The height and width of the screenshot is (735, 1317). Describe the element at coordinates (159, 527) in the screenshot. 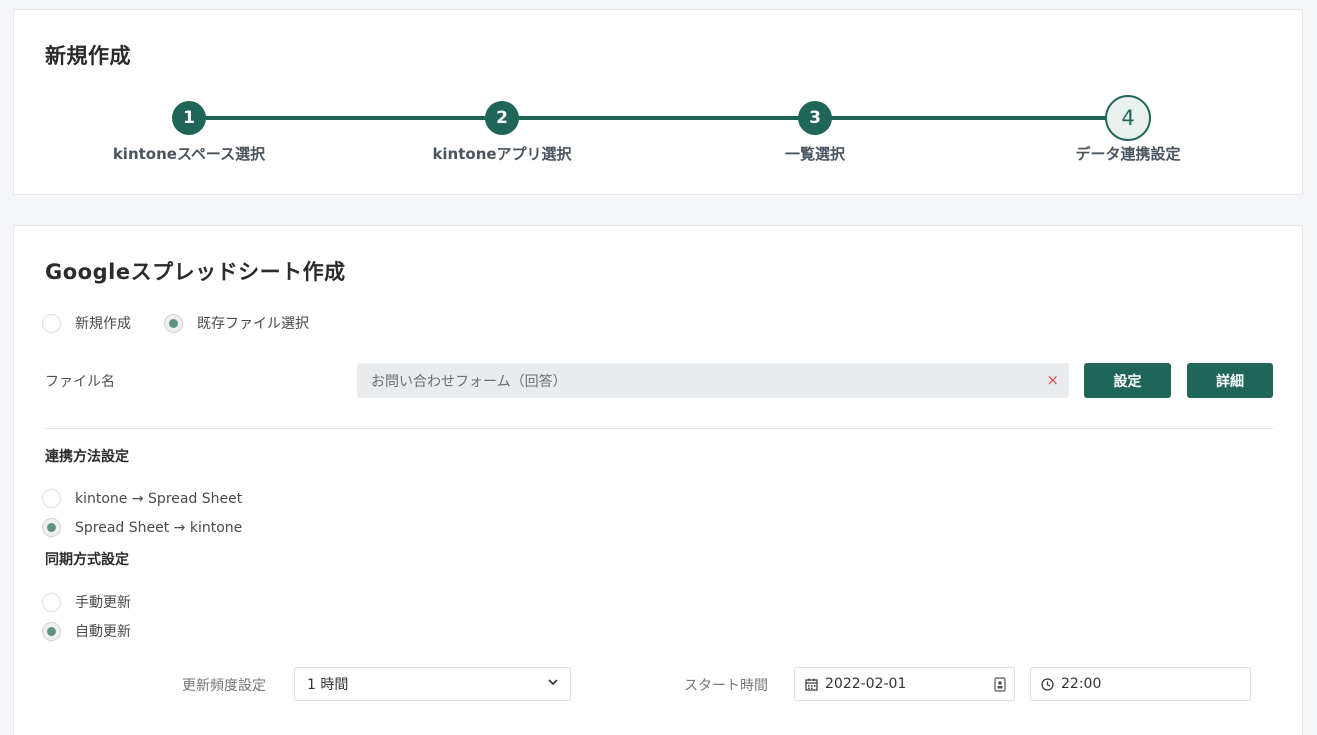

I see `link-sheet-to-kintone-label: Spread Sheet → kintone` at that location.